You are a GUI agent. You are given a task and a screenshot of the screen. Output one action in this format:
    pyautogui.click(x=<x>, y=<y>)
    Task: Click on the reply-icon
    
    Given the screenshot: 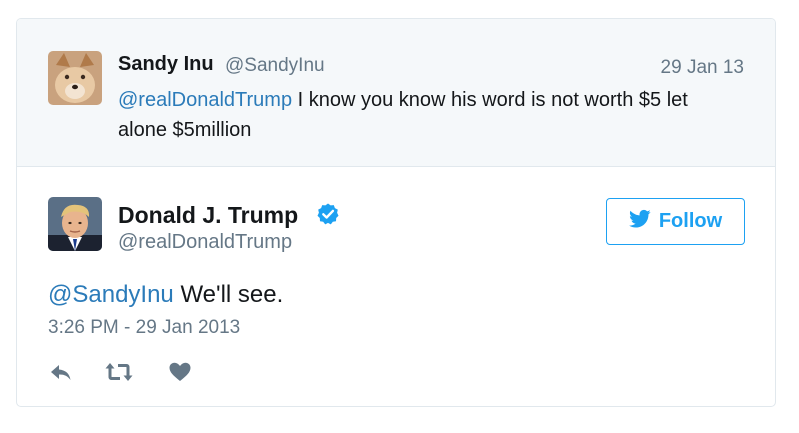 What is the action you would take?
    pyautogui.click(x=61, y=372)
    